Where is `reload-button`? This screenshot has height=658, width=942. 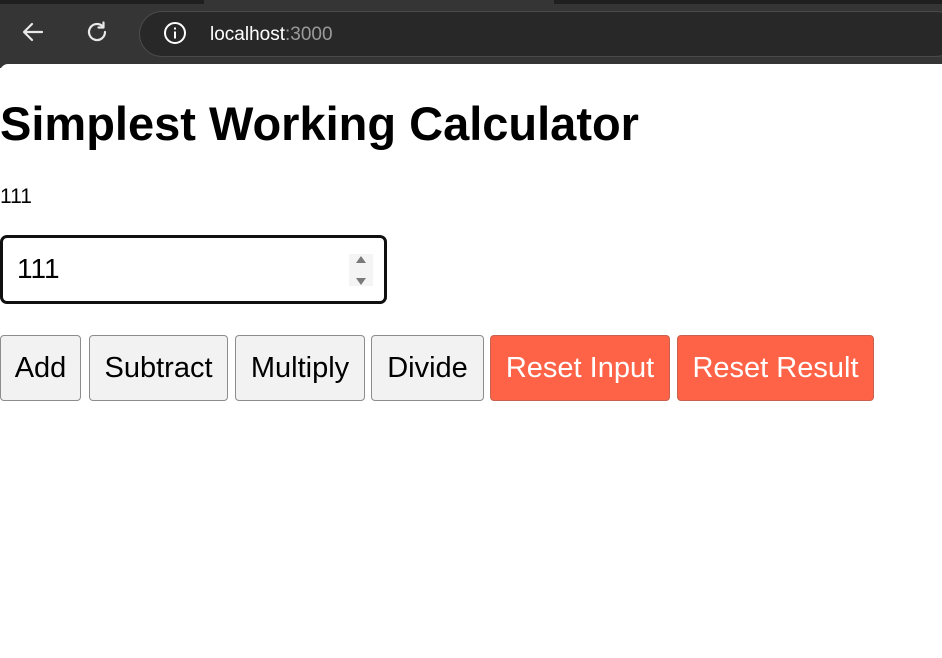
reload-button is located at coordinates (97, 34).